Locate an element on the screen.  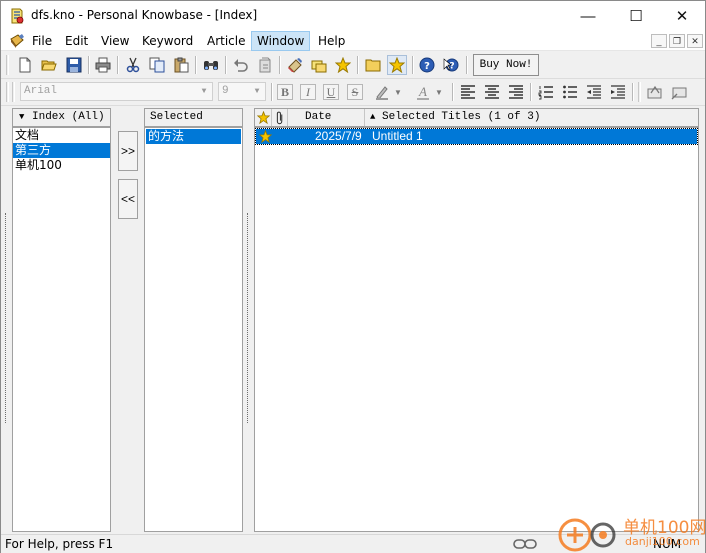
find-icon is located at coordinates (211, 65).